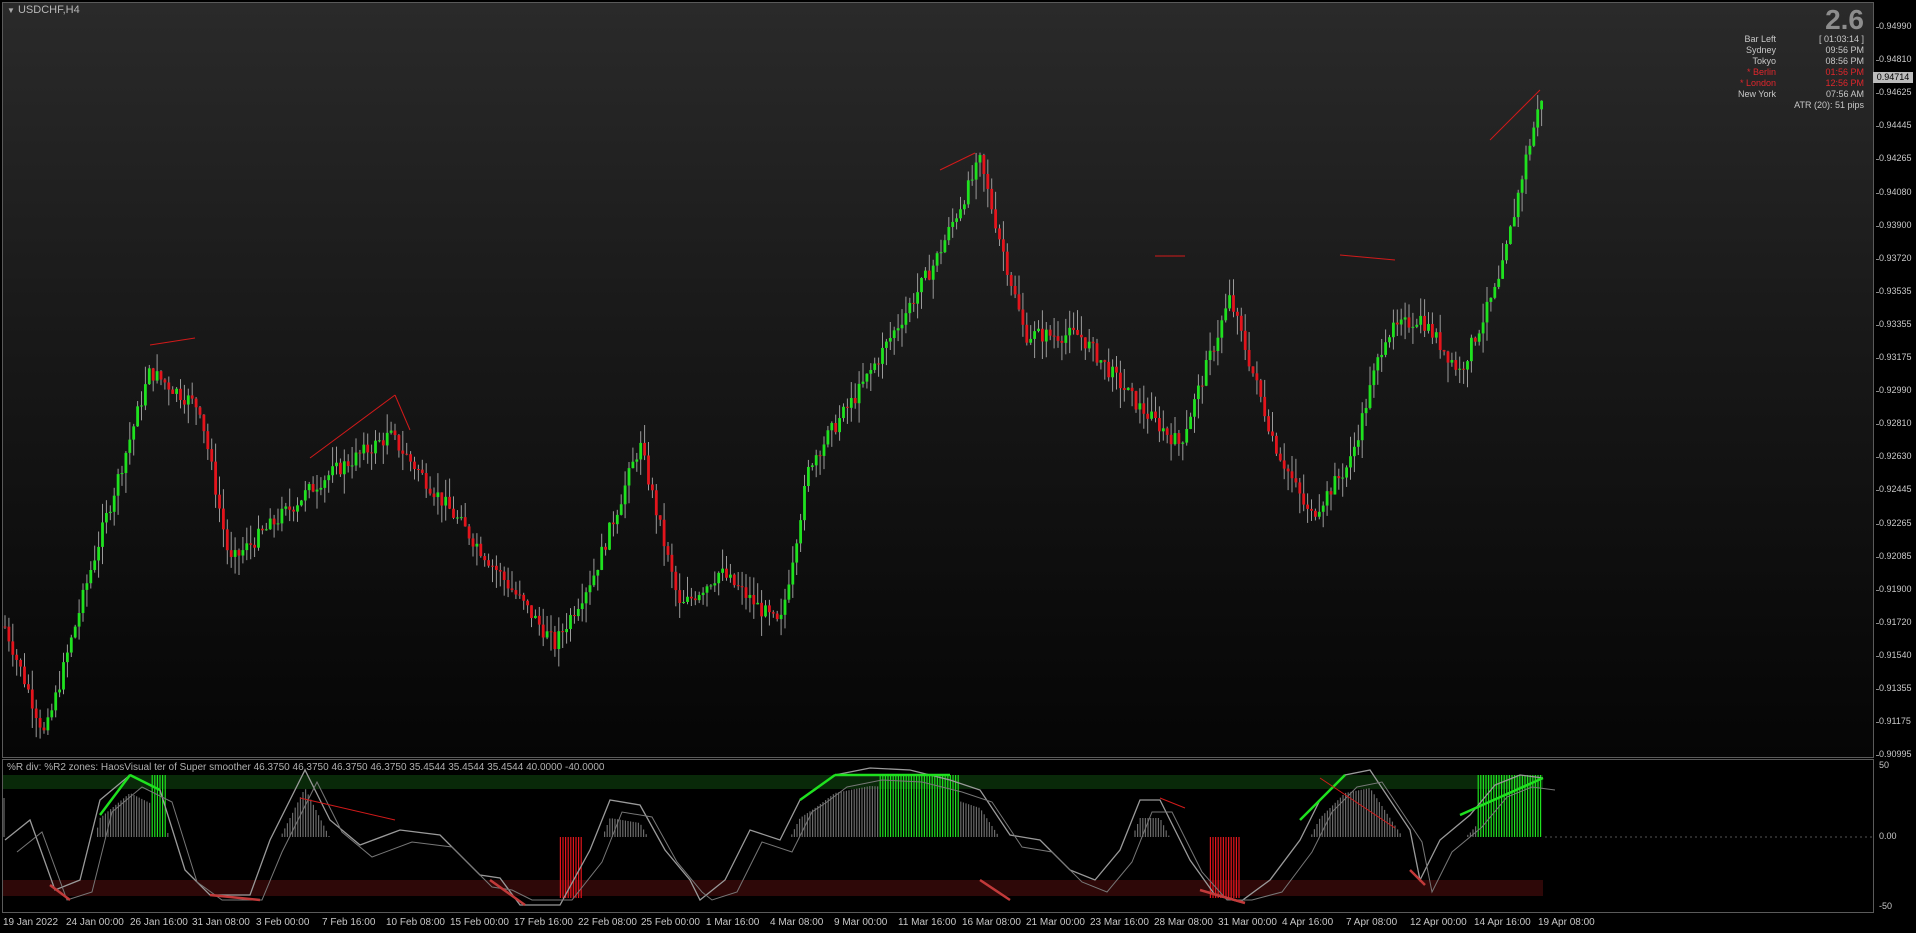 Image resolution: width=1916 pixels, height=933 pixels. What do you see at coordinates (1895, 423) in the screenshot?
I see `price-tick-label: 0.92810` at bounding box center [1895, 423].